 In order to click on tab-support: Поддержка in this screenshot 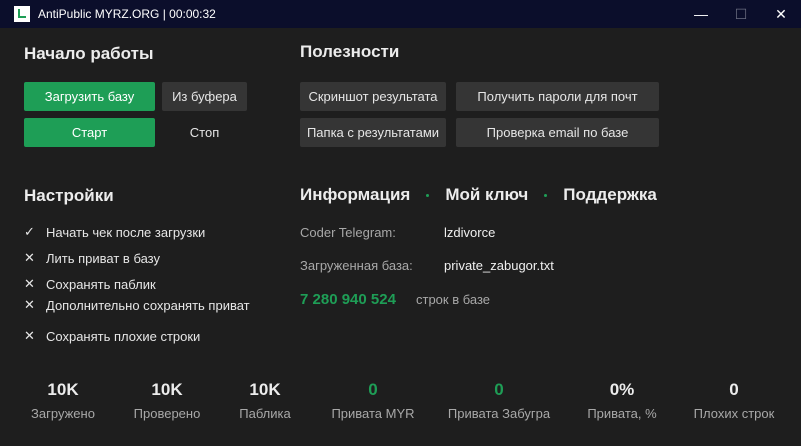, I will do `click(610, 195)`.